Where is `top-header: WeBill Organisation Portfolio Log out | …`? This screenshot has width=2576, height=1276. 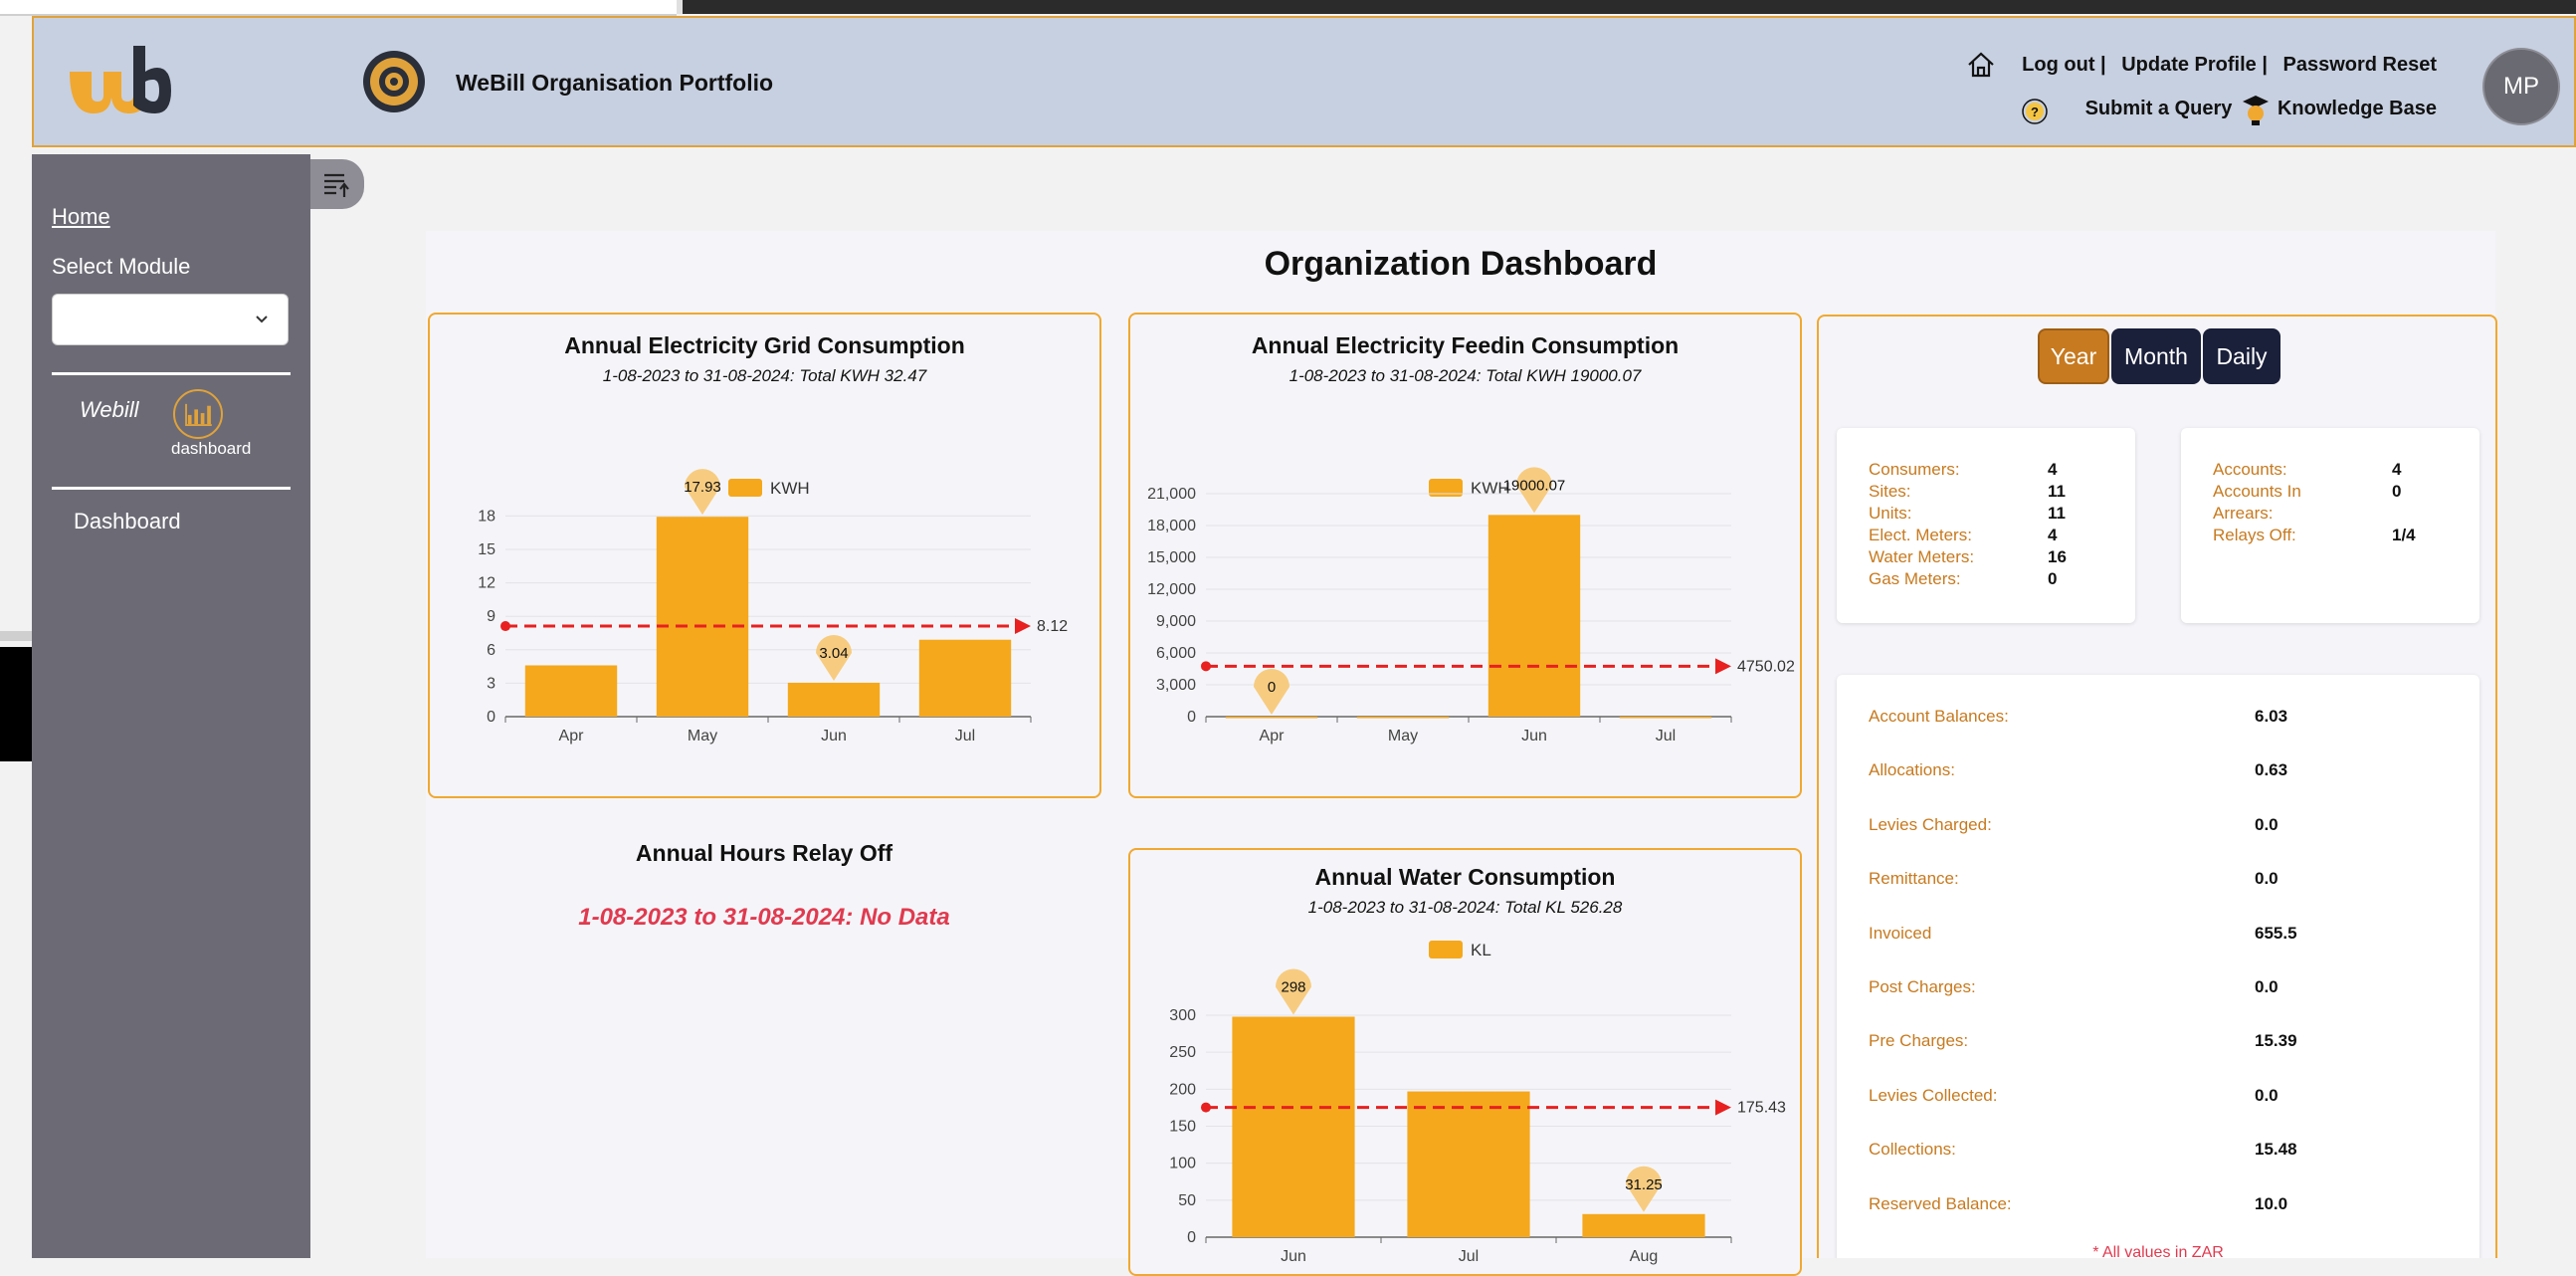 top-header: WeBill Organisation Portfolio Log out | … is located at coordinates (1304, 81).